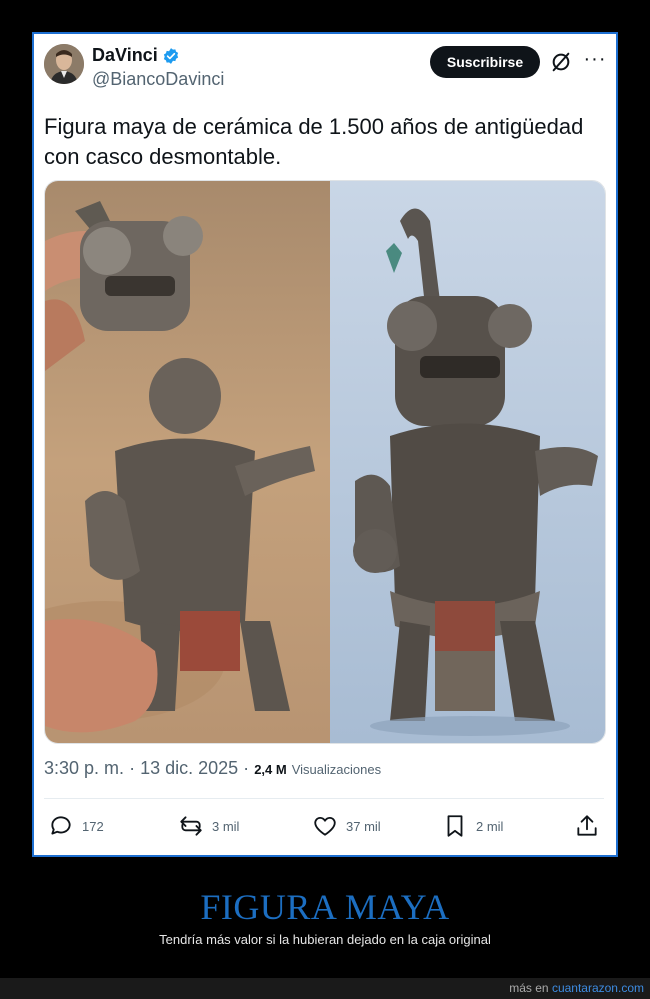 Image resolution: width=650 pixels, height=999 pixels. Describe the element at coordinates (226, 826) in the screenshot. I see `repost-count: 3 mil` at that location.